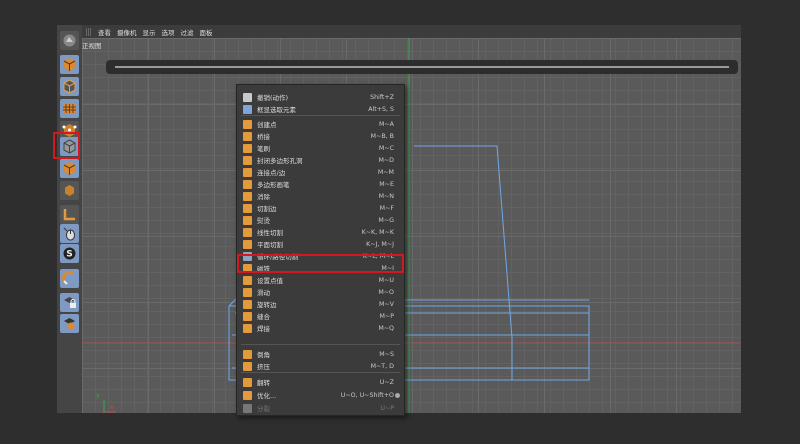 The image size is (800, 444). Describe the element at coordinates (386, 382) in the screenshot. I see `menu-item-shortcut: U~Z` at that location.